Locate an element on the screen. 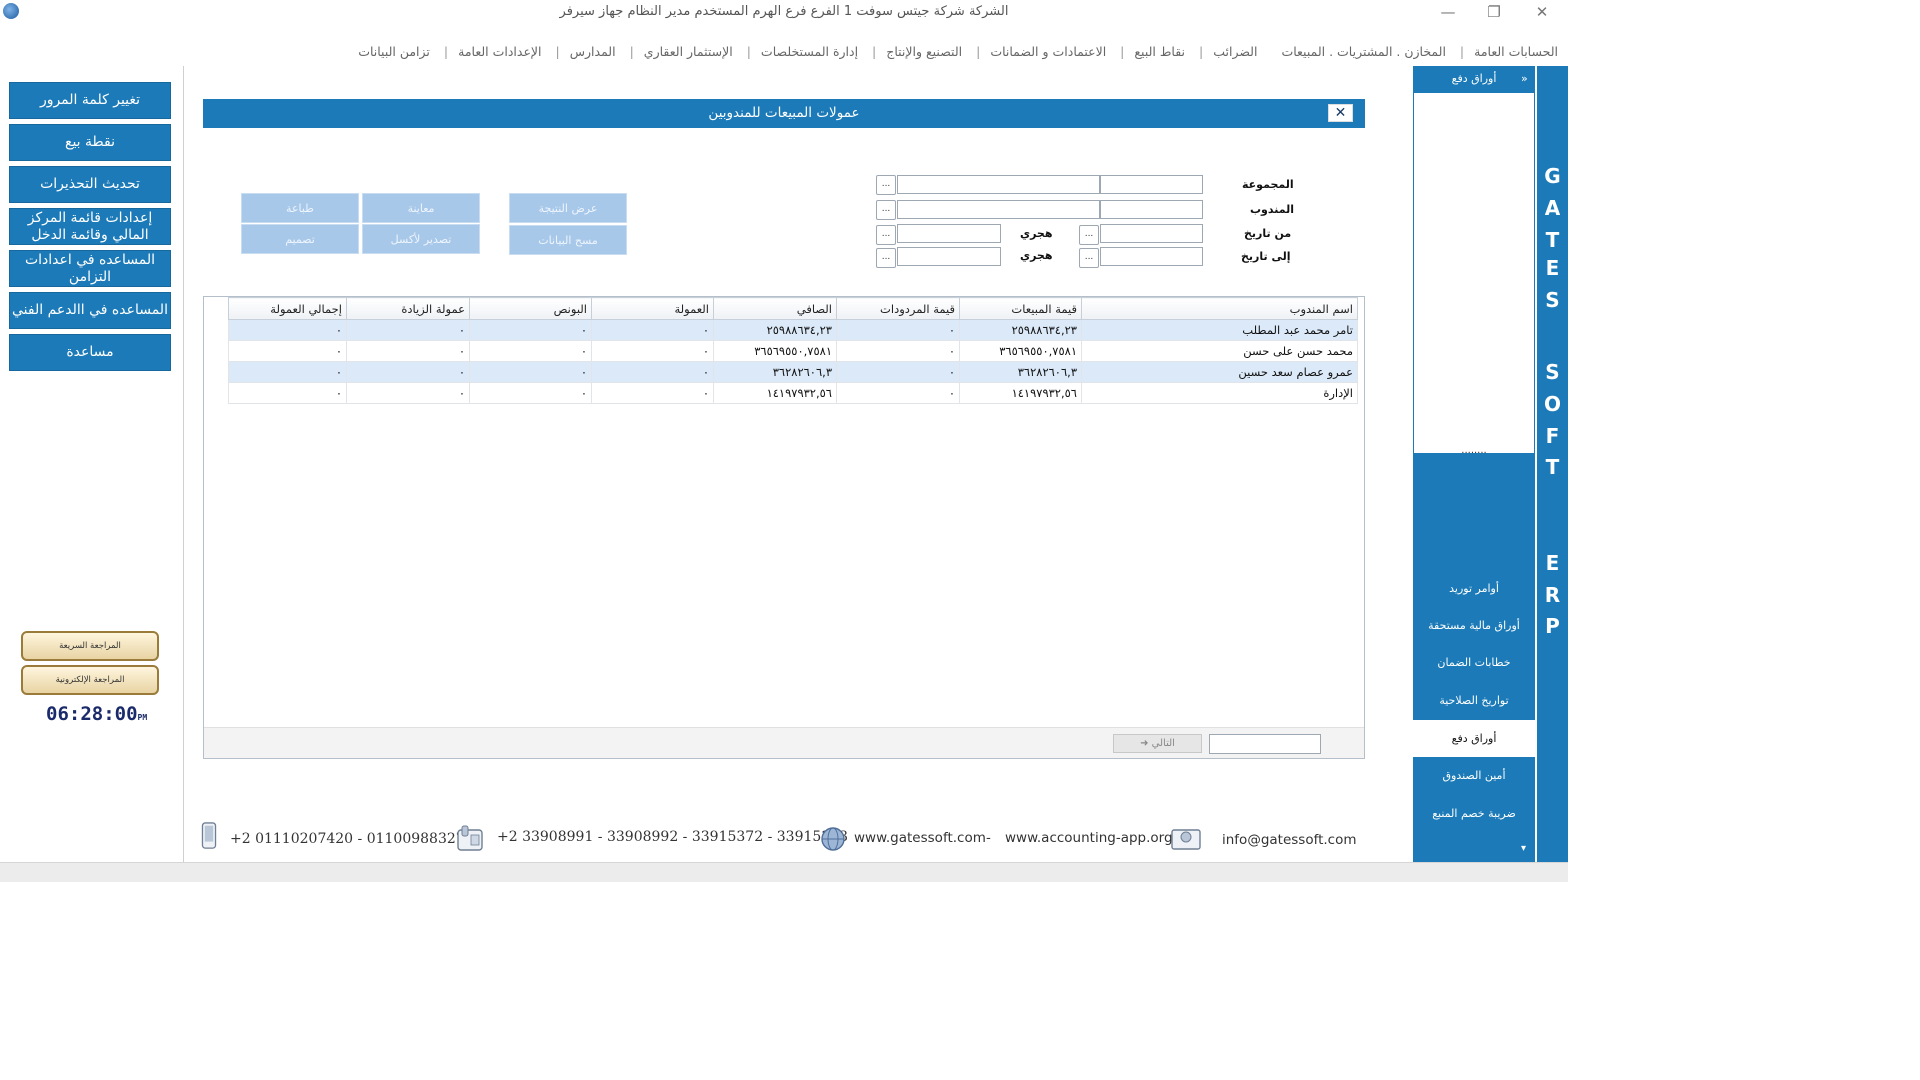 The height and width of the screenshot is (1080, 1920). rp-item-cashier: أمين الصندوق is located at coordinates (1474, 775).